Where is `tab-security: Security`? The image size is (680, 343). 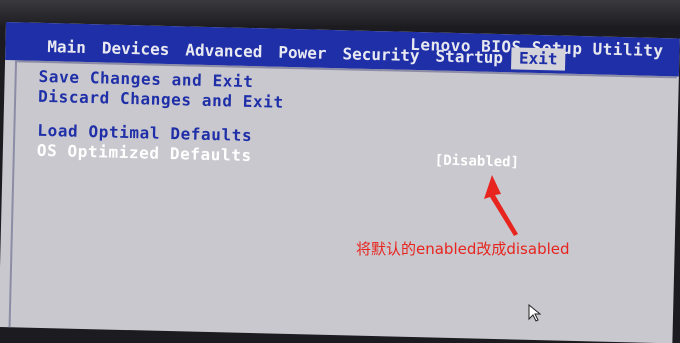 tab-security: Security is located at coordinates (381, 55).